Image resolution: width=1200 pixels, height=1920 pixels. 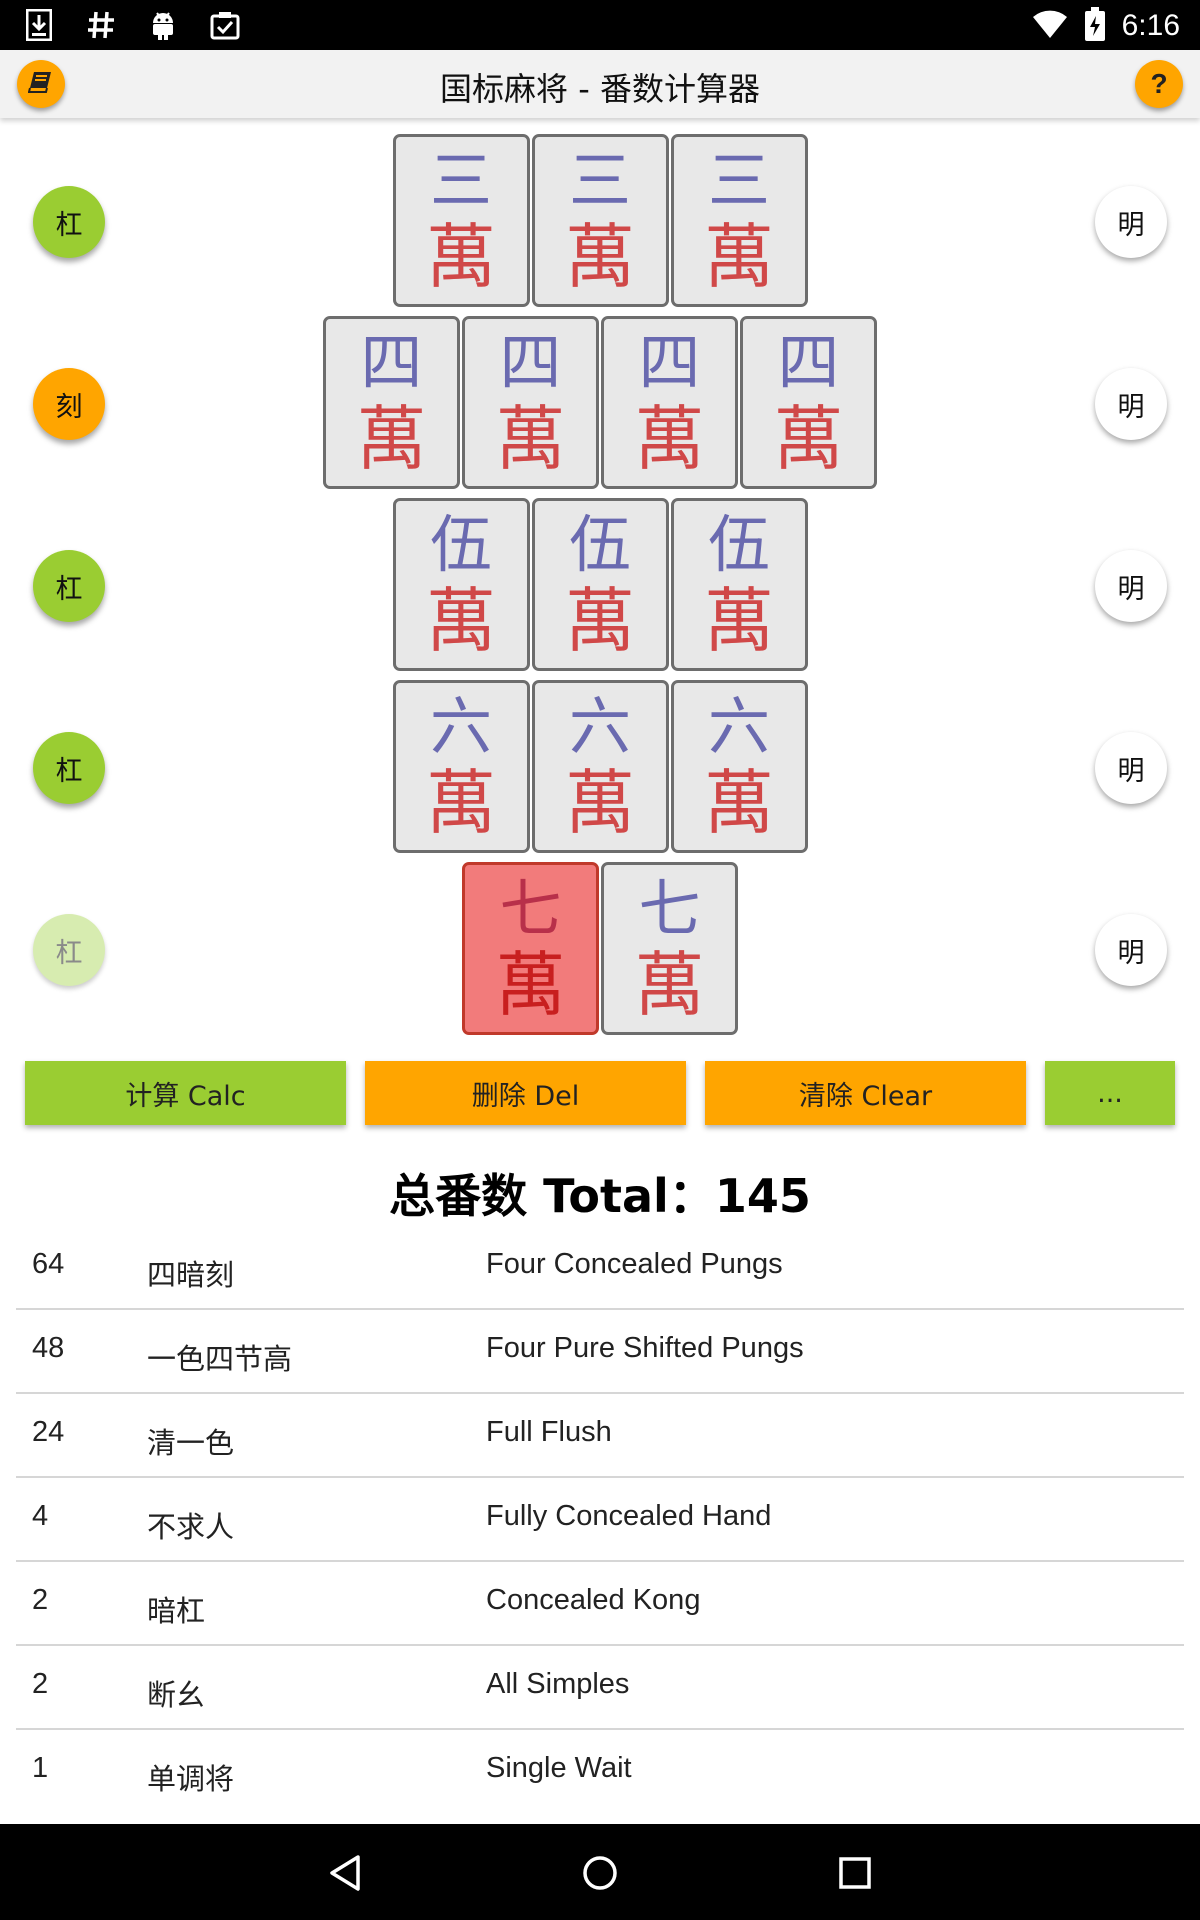 I want to click on fan-name-cn: 暗杠, so click(x=176, y=1611).